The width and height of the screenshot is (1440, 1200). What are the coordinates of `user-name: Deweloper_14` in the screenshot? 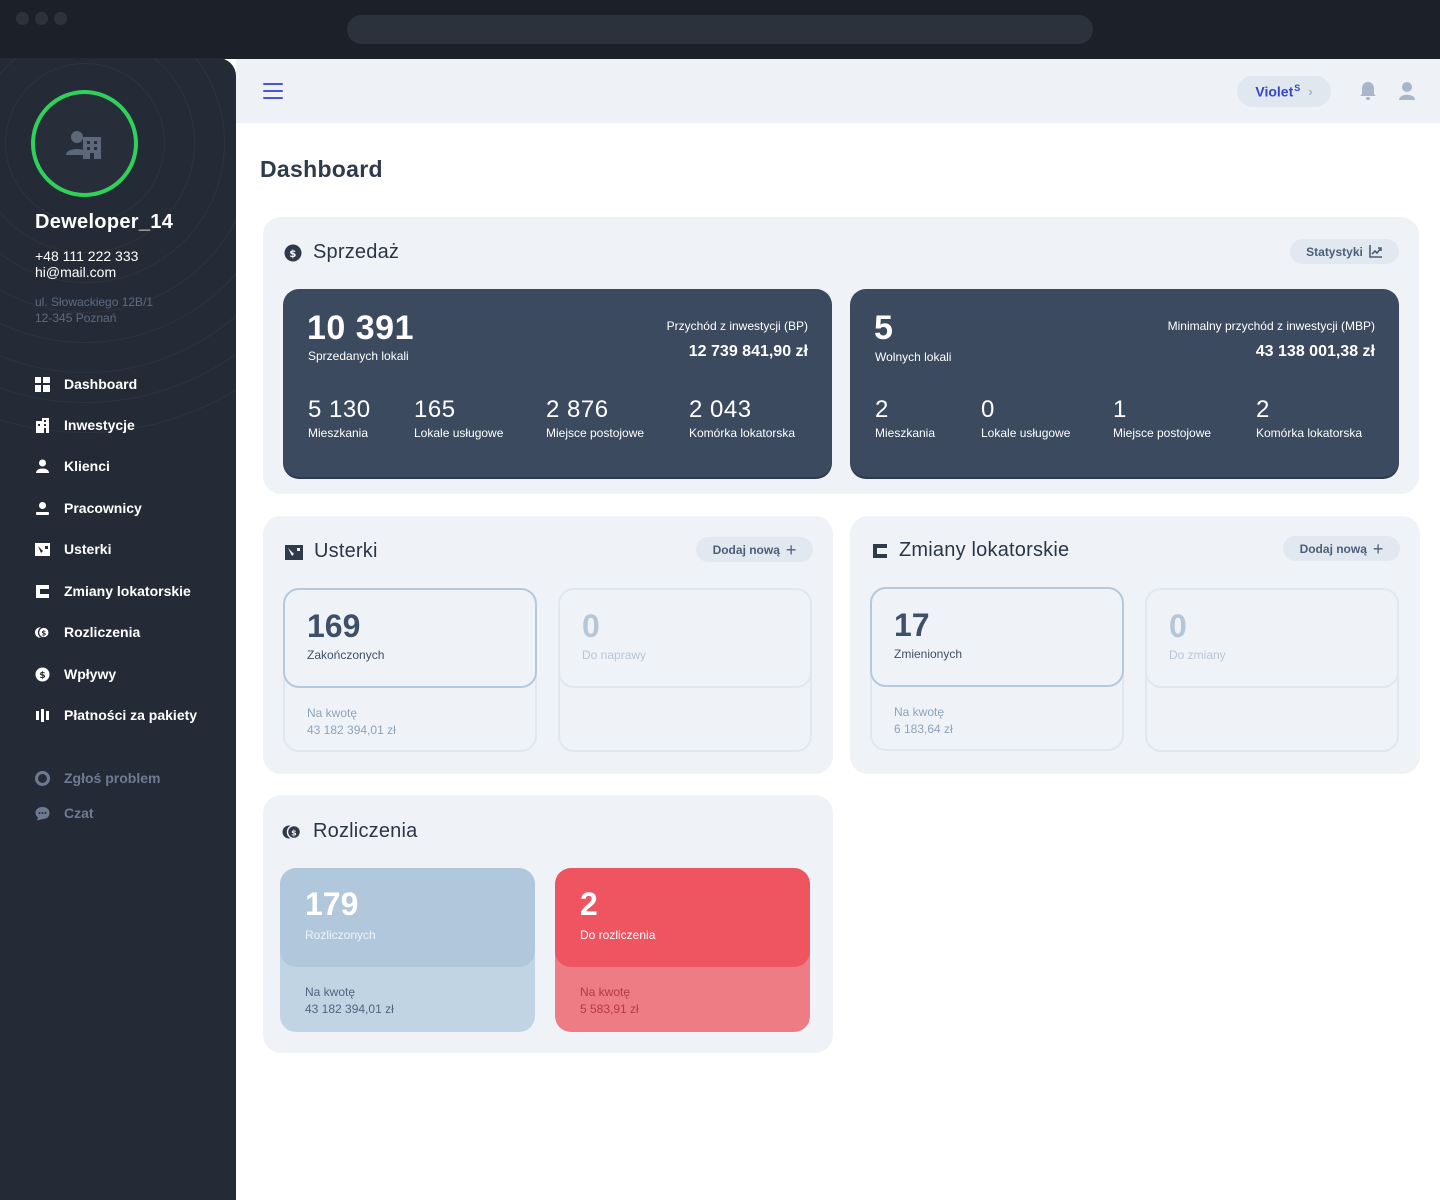 It's located at (104, 222).